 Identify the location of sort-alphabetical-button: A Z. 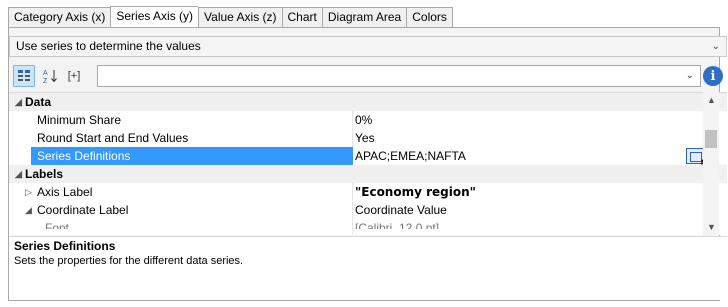
(50, 76).